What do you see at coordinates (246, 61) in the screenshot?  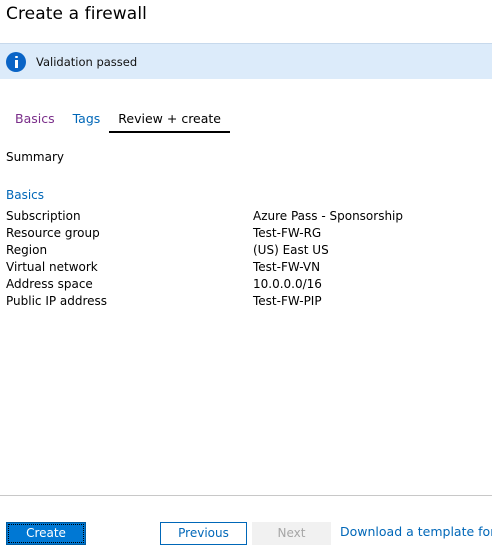 I see `validation-banner: Validation passed` at bounding box center [246, 61].